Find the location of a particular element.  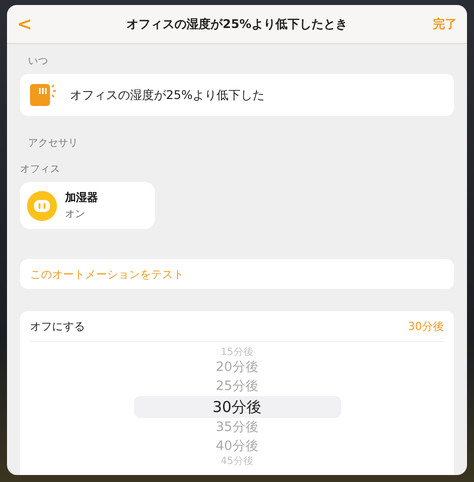

picker-option: 15分後 is located at coordinates (237, 352).